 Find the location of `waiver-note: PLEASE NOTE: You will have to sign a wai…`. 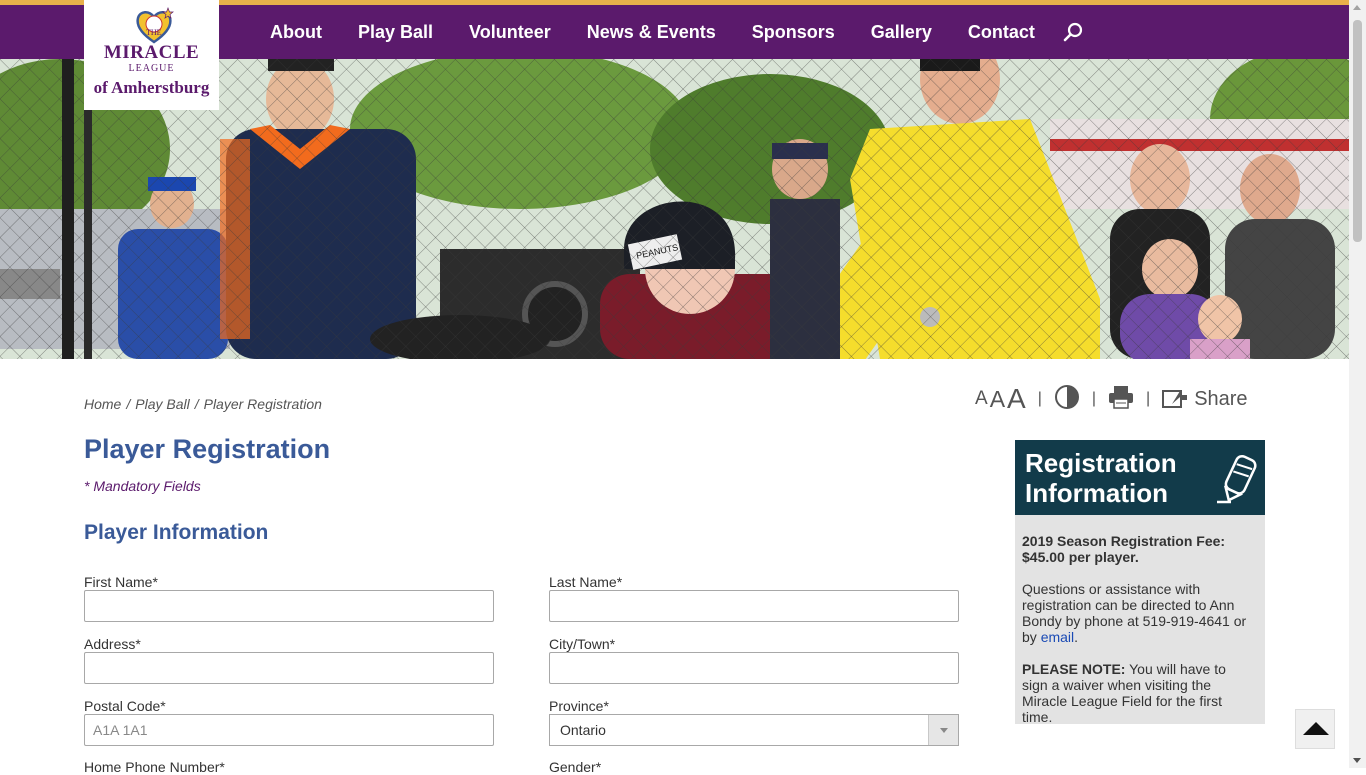

waiver-note: PLEASE NOTE: You will have to sign a wai… is located at coordinates (1138, 693).